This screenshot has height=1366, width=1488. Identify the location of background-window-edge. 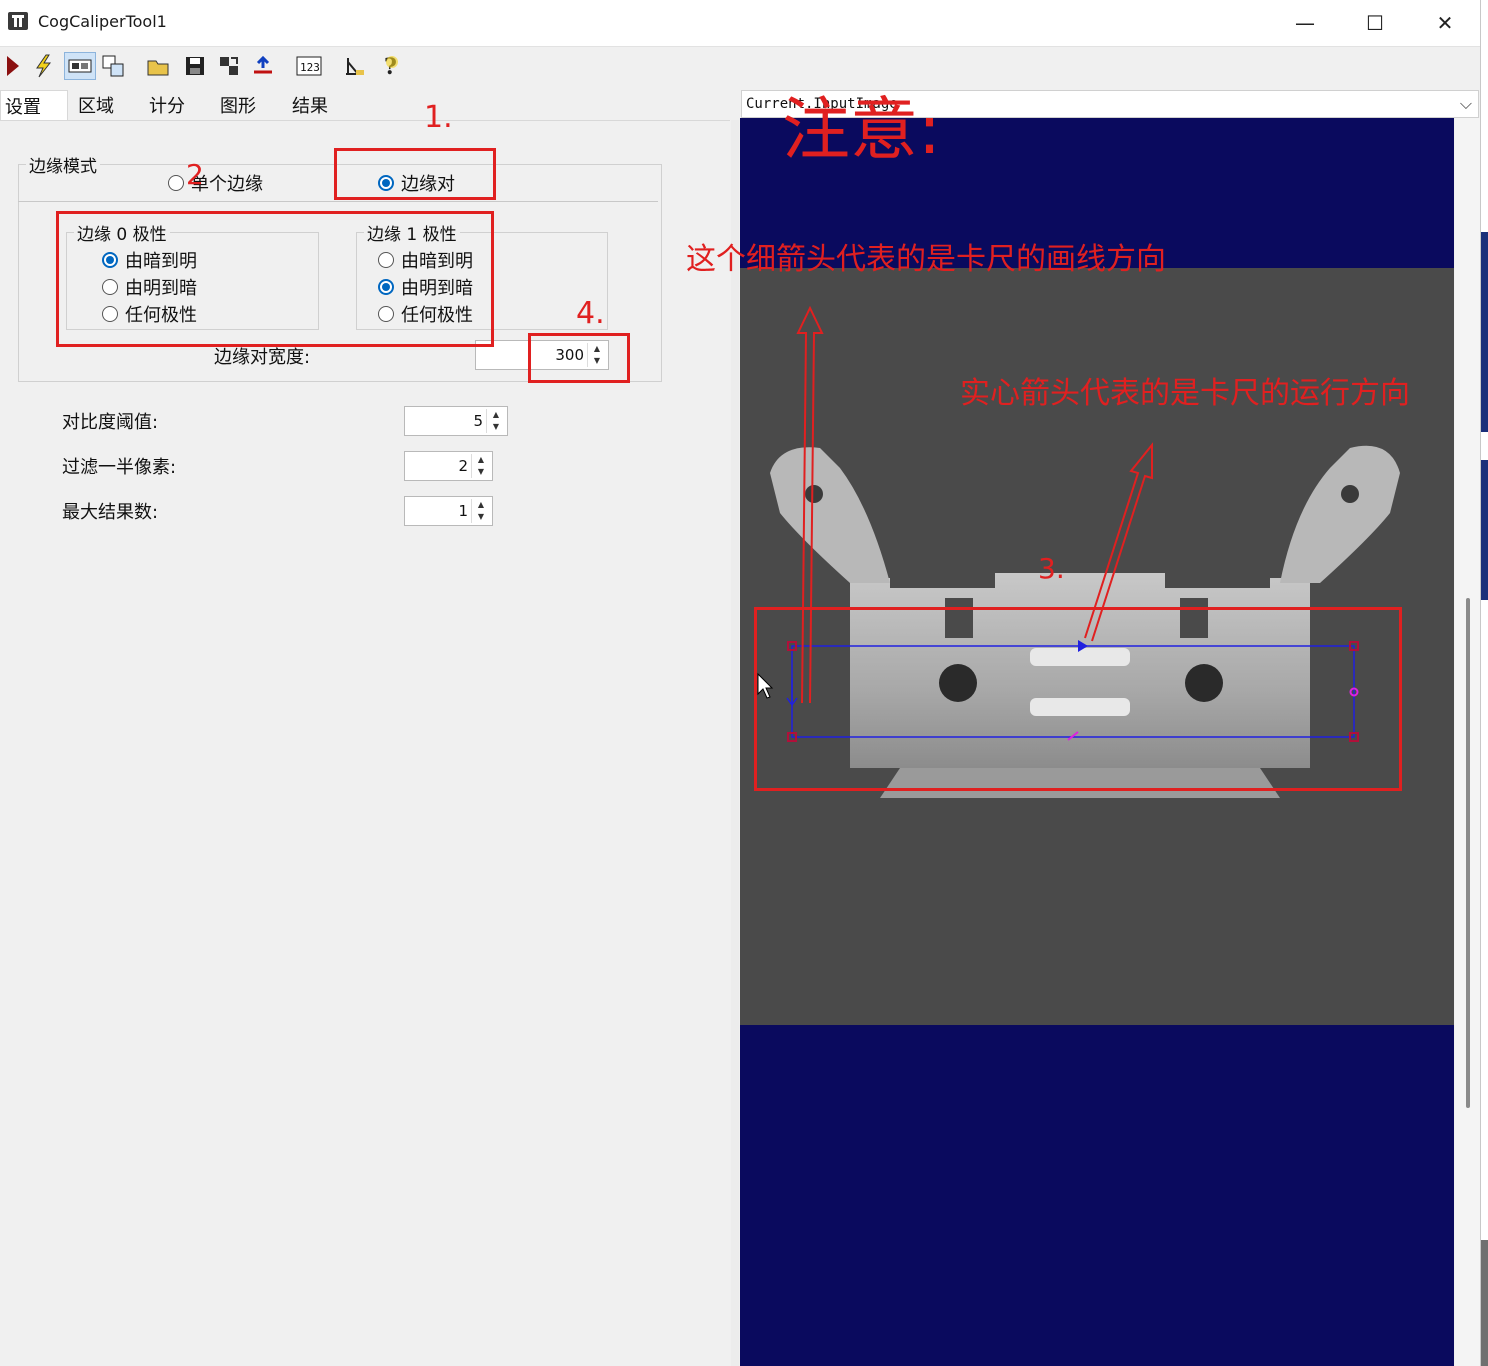
(1484, 683).